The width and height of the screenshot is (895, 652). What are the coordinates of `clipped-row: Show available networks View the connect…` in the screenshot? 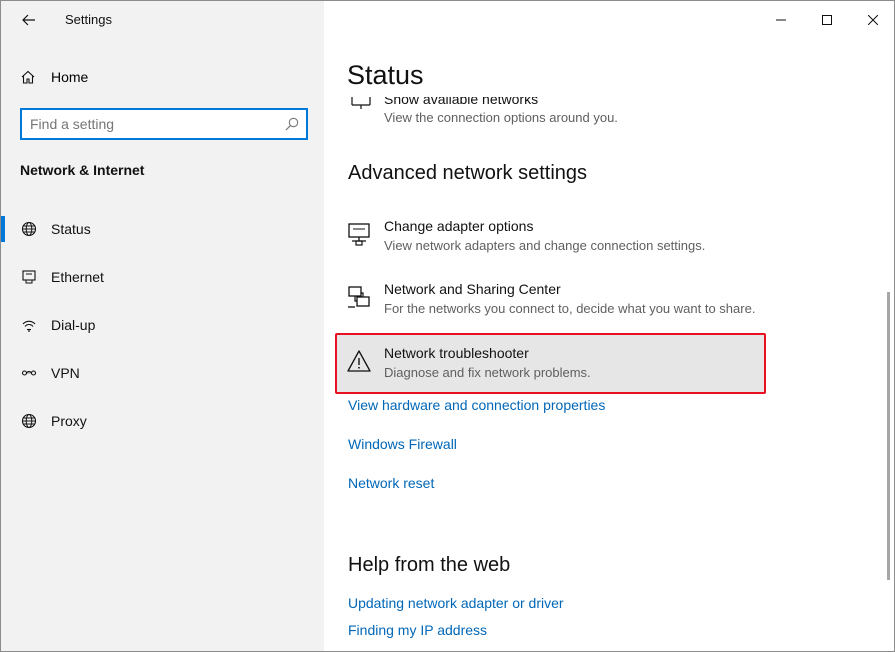 It's located at (597, 110).